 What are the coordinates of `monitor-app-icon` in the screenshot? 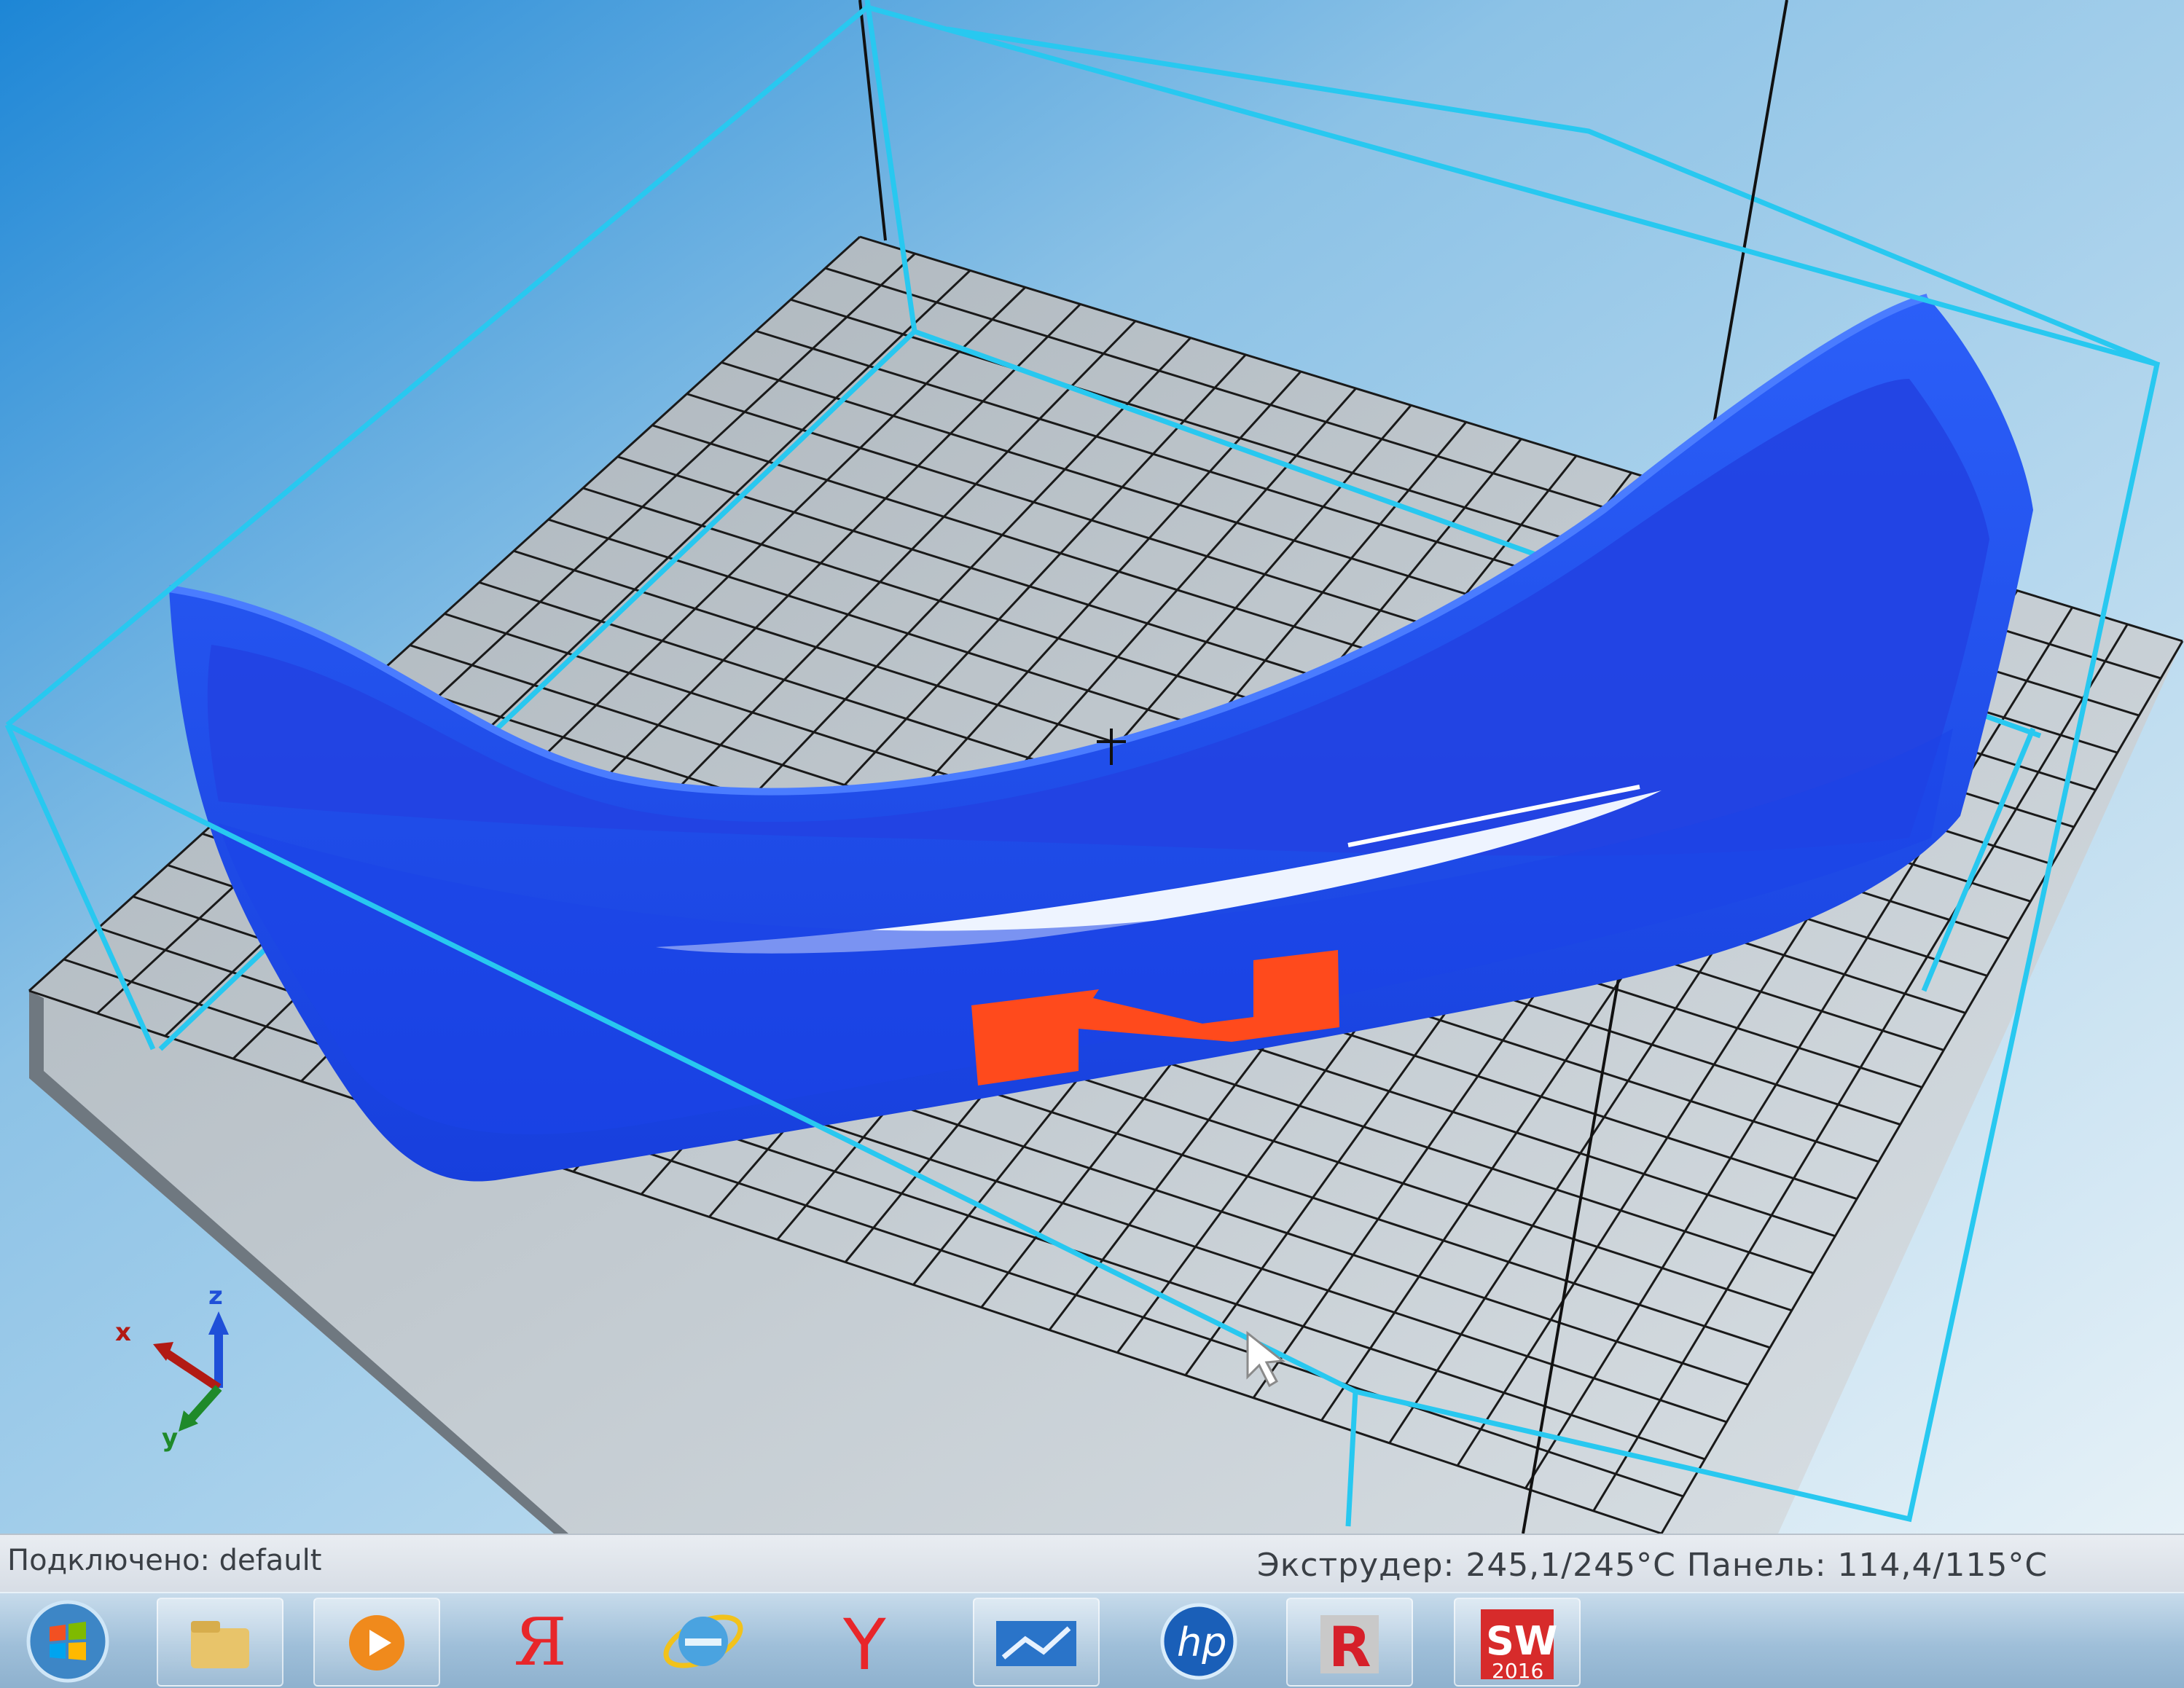 It's located at (1036, 1642).